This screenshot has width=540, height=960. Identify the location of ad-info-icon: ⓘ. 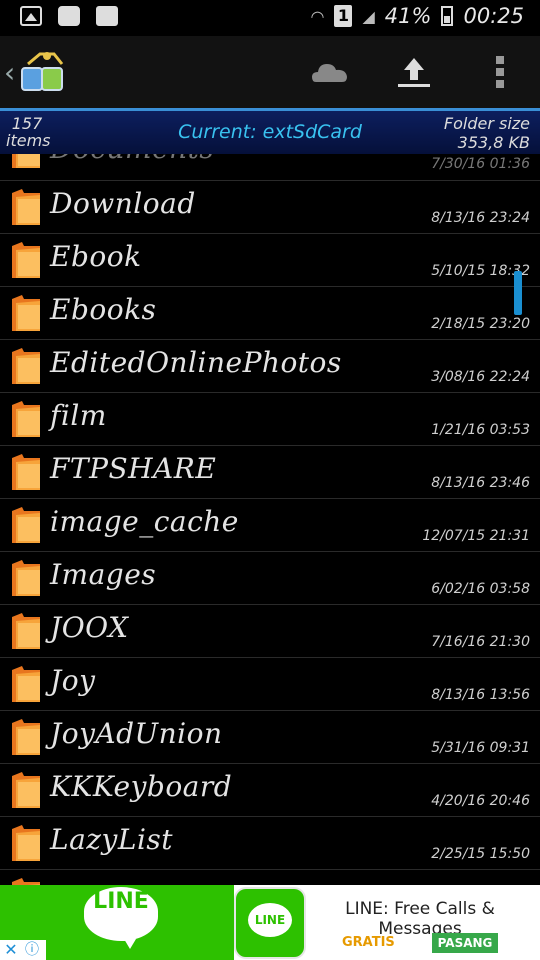
(32, 950).